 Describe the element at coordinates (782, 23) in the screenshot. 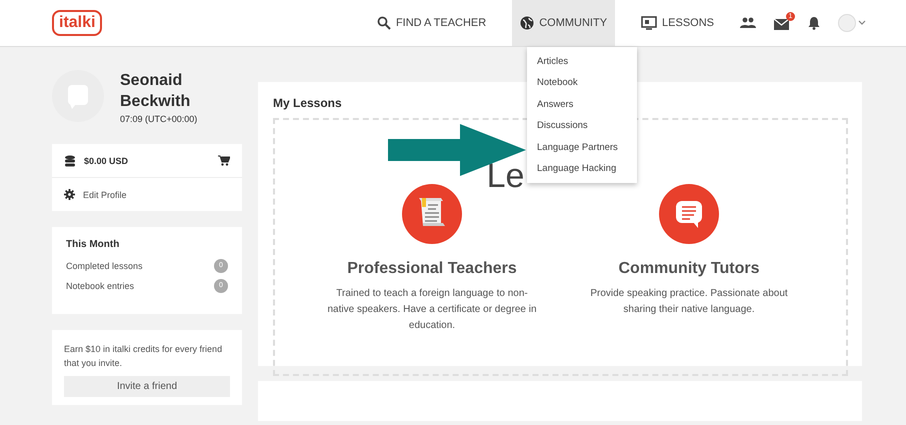

I see `mail-icon` at that location.